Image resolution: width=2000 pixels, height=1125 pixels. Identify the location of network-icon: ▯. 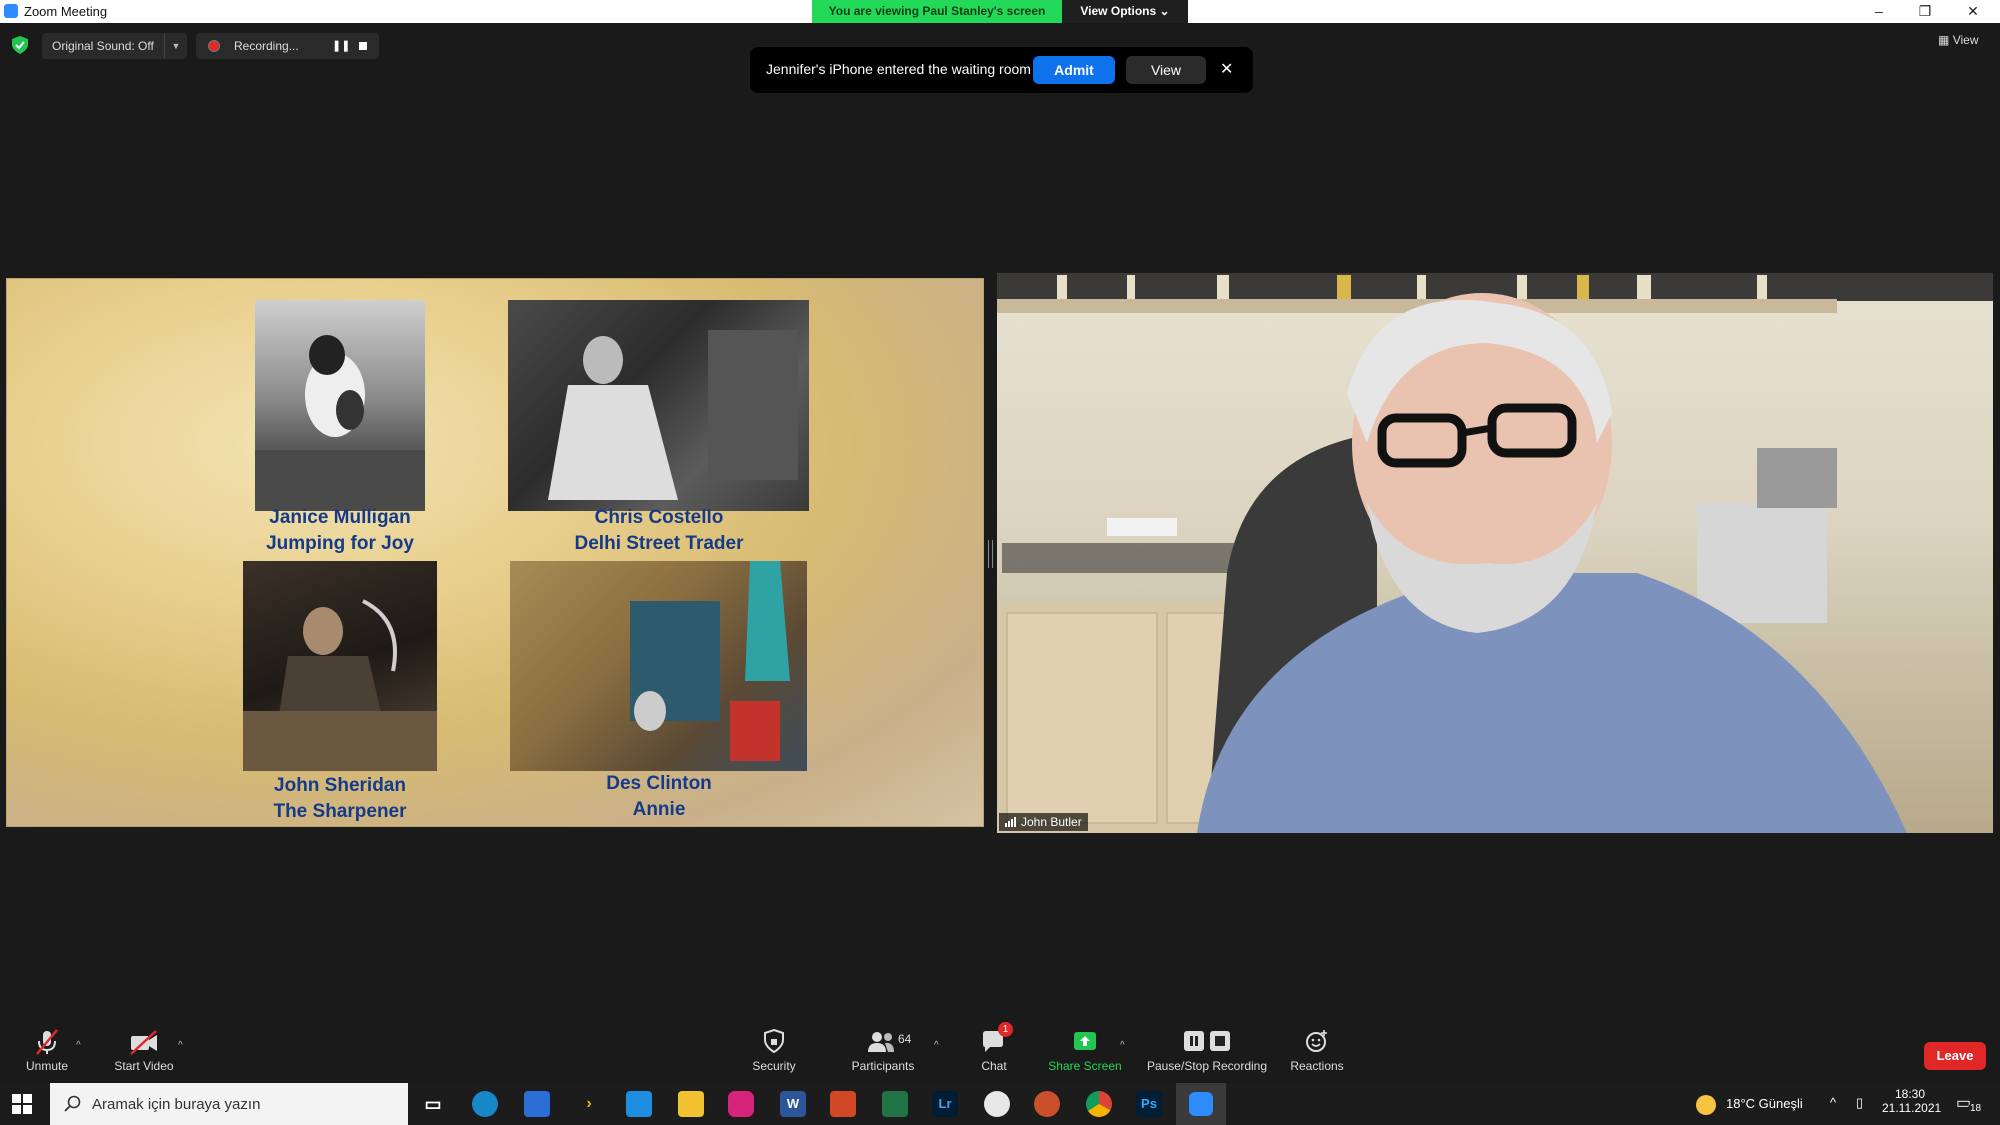
(1859, 1103).